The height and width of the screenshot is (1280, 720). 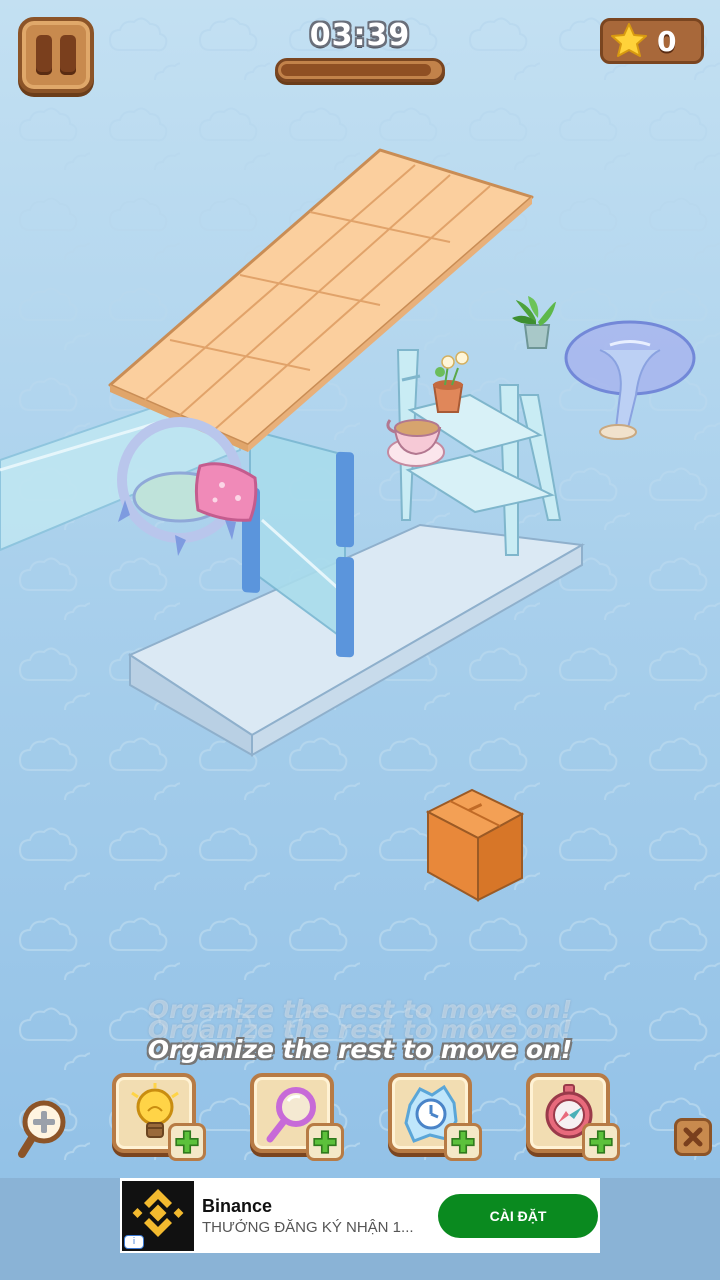 I want to click on close-button, so click(x=693, y=1137).